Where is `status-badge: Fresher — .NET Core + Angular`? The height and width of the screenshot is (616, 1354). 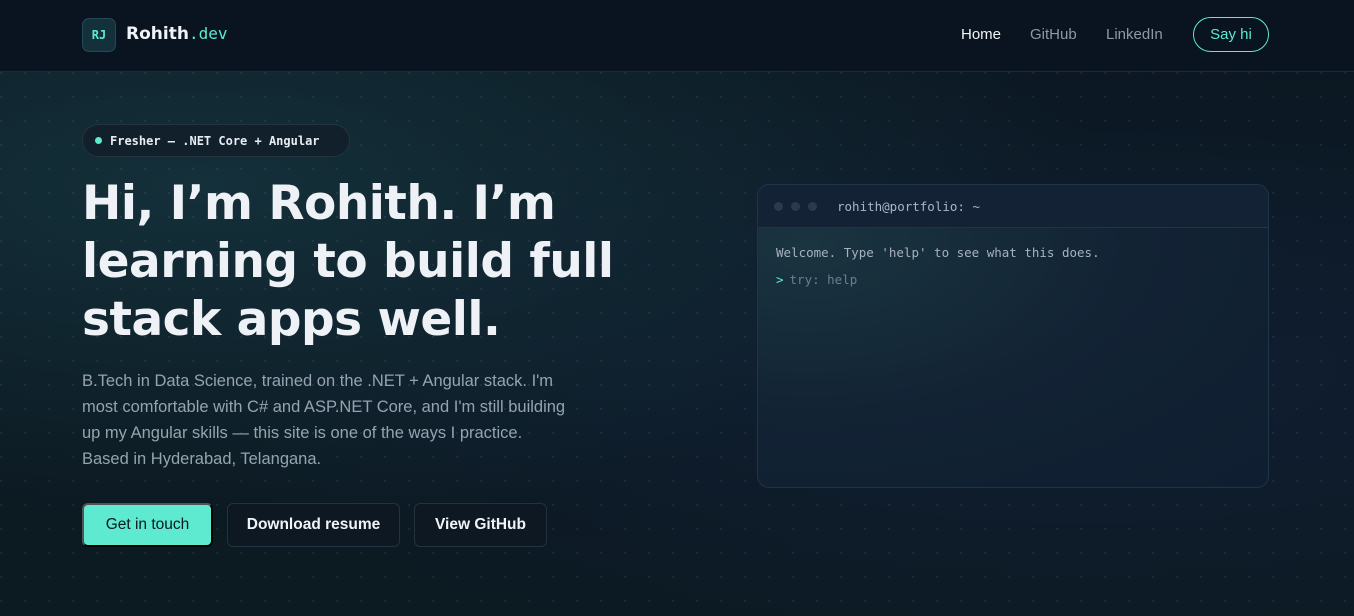
status-badge: Fresher — .NET Core + Angular is located at coordinates (216, 140).